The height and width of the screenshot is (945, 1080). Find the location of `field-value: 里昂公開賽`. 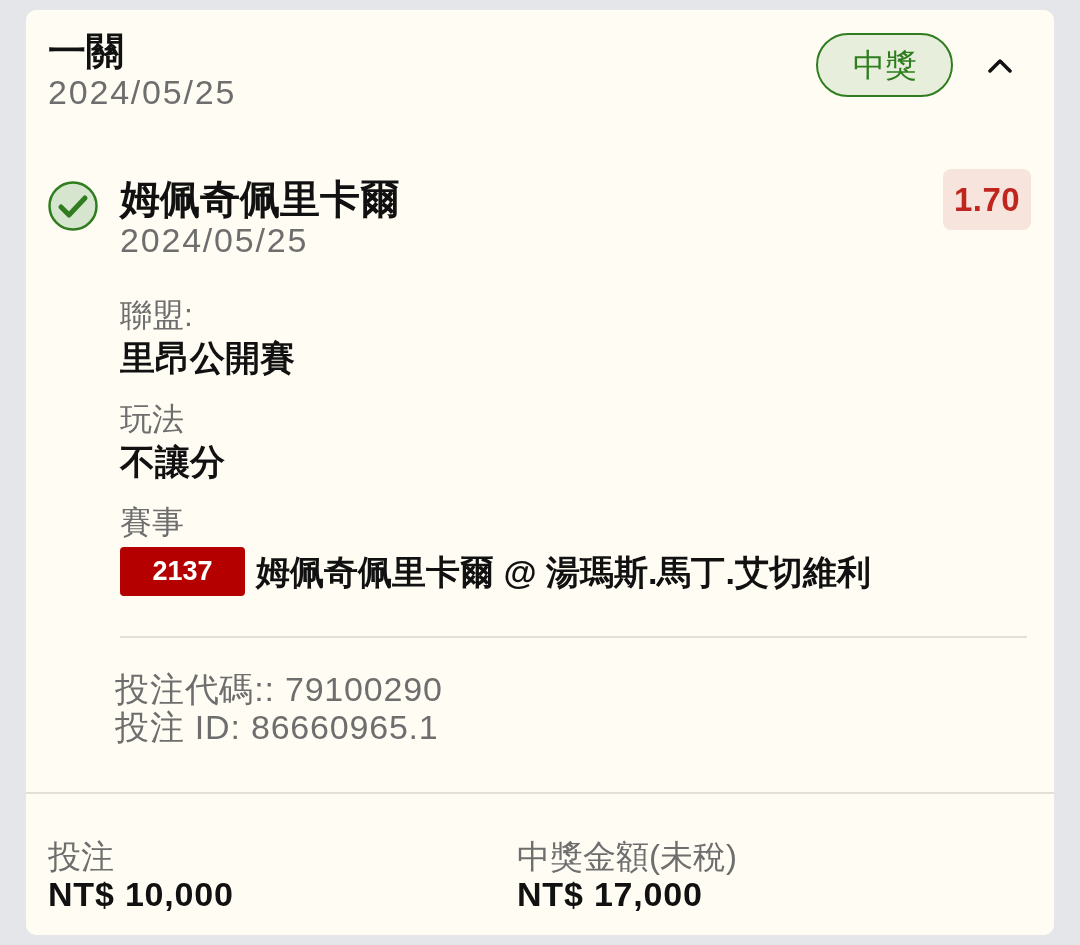

field-value: 里昂公開賽 is located at coordinates (207, 358).